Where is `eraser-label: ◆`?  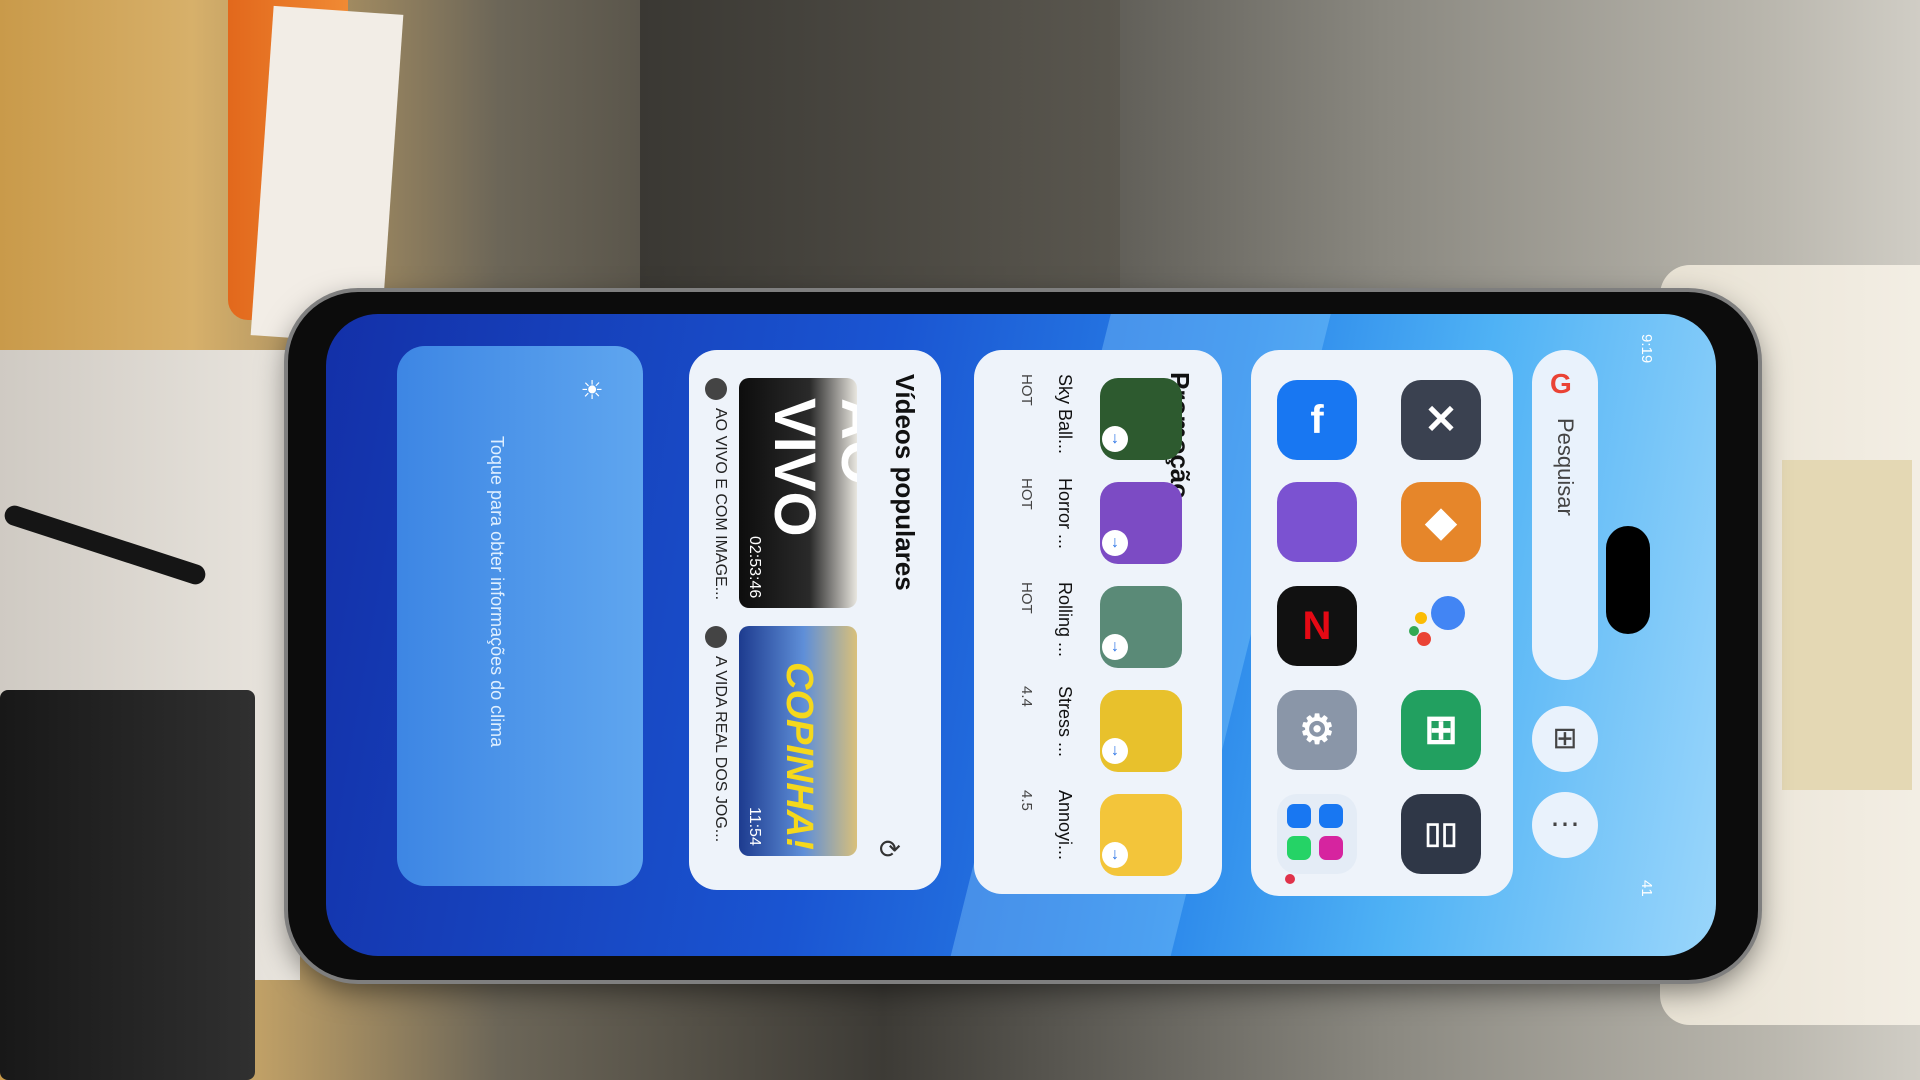 eraser-label: ◆ is located at coordinates (1441, 522).